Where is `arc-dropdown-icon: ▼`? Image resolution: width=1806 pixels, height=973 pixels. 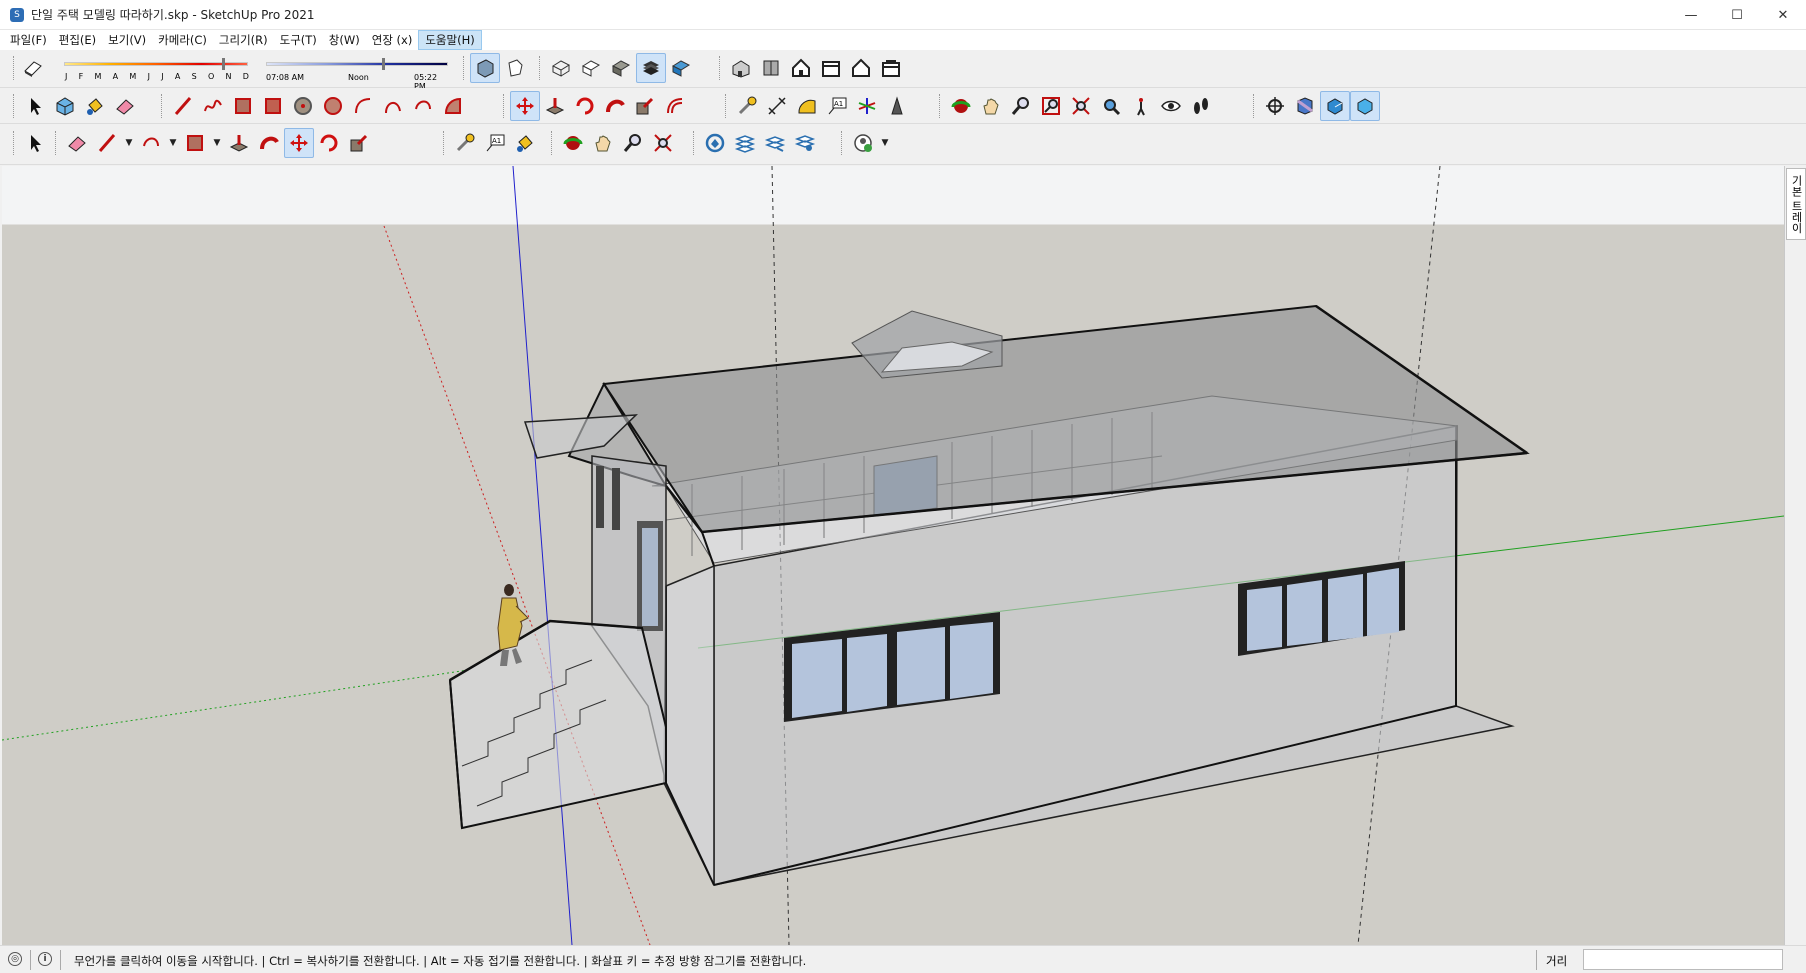
arc-dropdown-icon: ▼ is located at coordinates (173, 143).